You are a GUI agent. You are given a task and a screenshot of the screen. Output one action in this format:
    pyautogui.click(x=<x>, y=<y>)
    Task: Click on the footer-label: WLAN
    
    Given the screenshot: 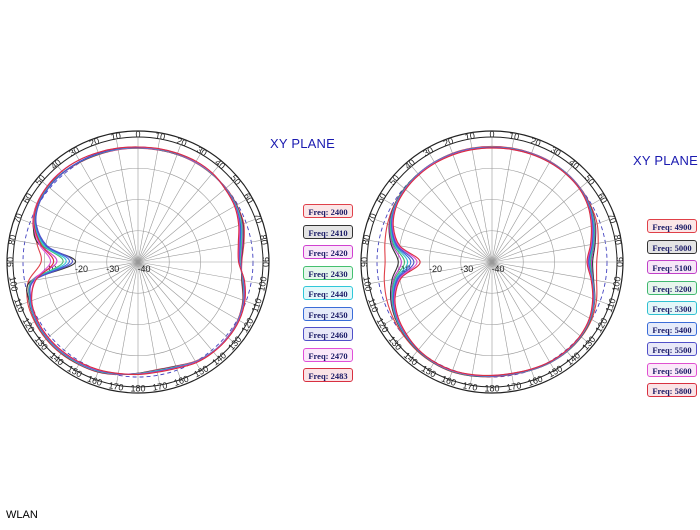 What is the action you would take?
    pyautogui.click(x=22, y=515)
    